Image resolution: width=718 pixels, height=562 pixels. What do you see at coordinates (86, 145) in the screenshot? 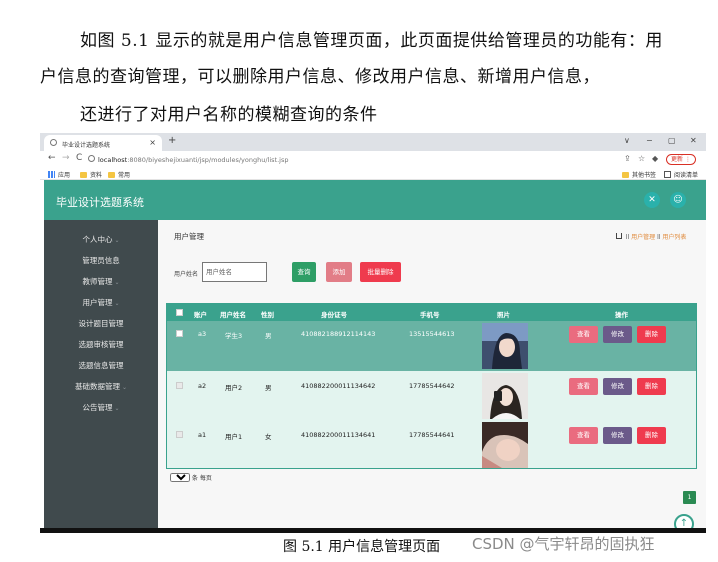
I see `tab-title: 毕业设计选题系统` at bounding box center [86, 145].